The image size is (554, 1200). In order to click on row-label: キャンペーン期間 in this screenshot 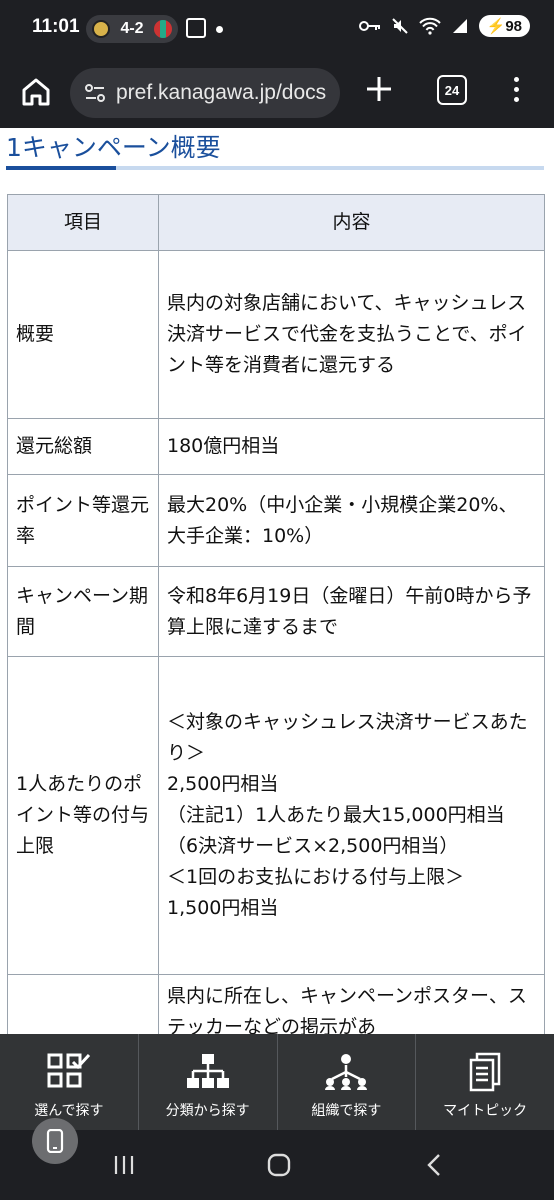, I will do `click(83, 611)`.